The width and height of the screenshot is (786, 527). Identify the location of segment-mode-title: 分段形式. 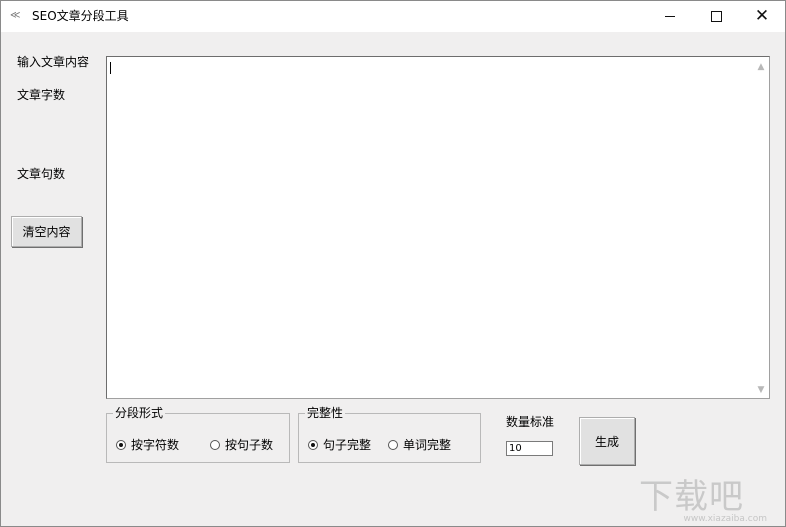
(139, 413).